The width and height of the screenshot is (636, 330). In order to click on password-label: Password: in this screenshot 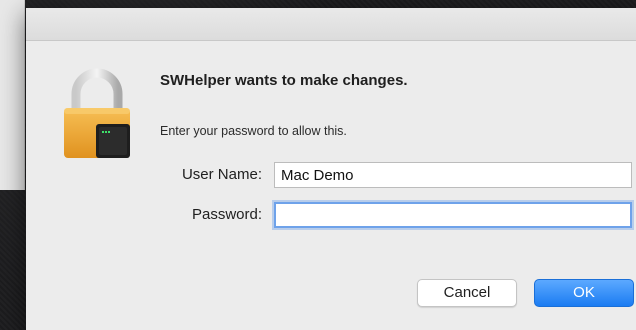, I will do `click(226, 214)`.